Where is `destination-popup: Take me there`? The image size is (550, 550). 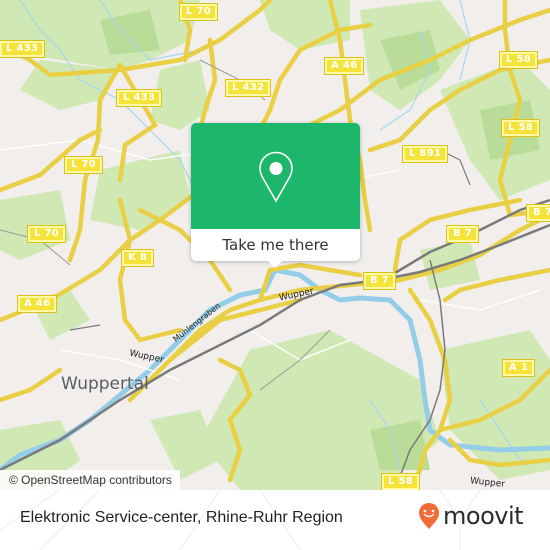 destination-popup: Take me there is located at coordinates (275, 195).